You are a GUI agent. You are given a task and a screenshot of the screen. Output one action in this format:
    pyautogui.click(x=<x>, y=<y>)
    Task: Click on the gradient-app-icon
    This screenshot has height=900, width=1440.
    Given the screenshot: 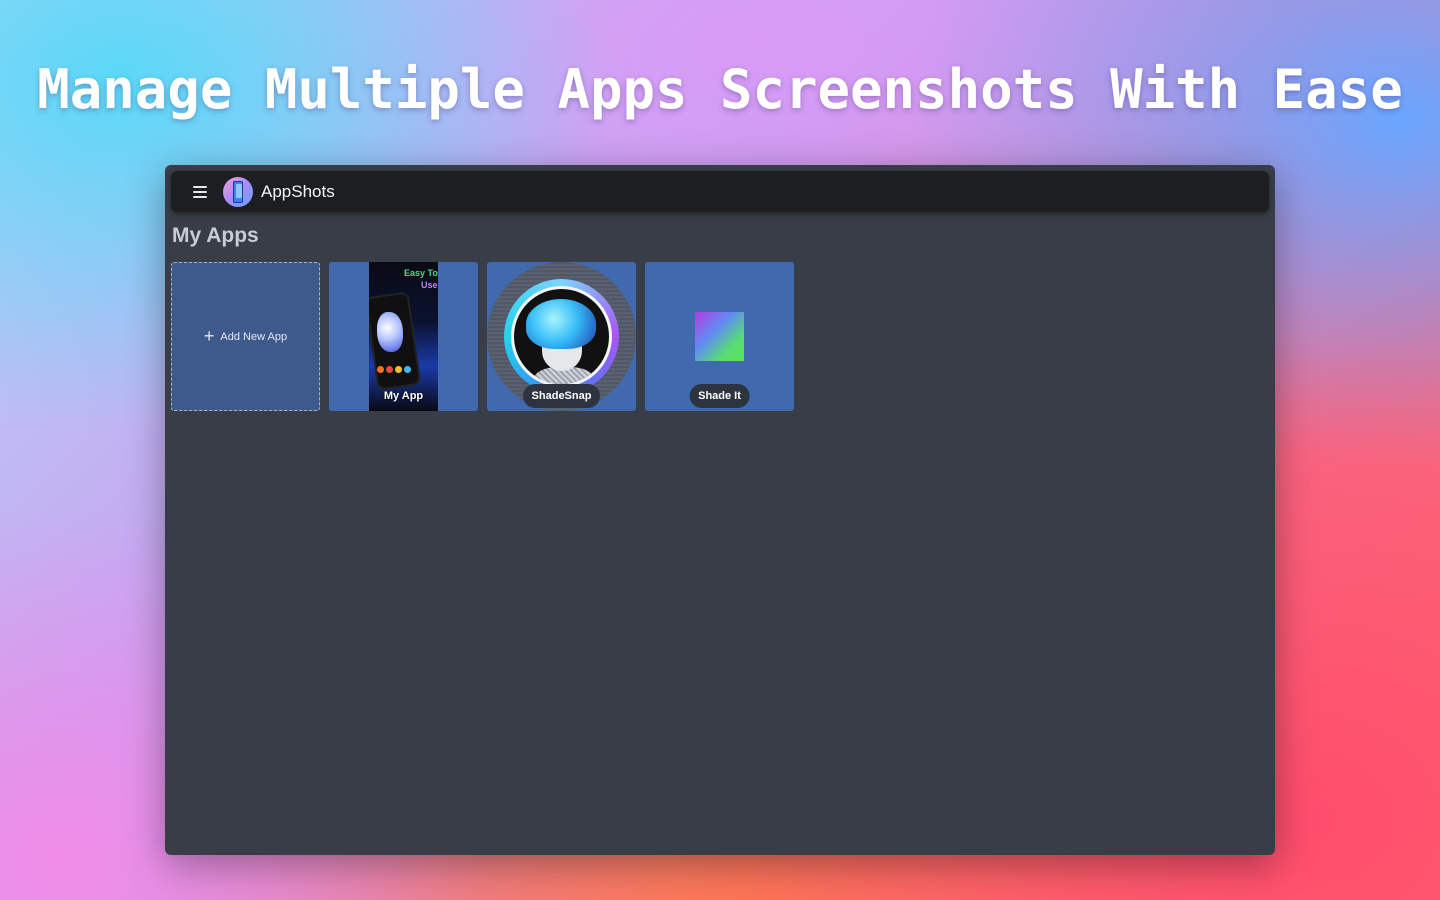 What is the action you would take?
    pyautogui.click(x=719, y=336)
    